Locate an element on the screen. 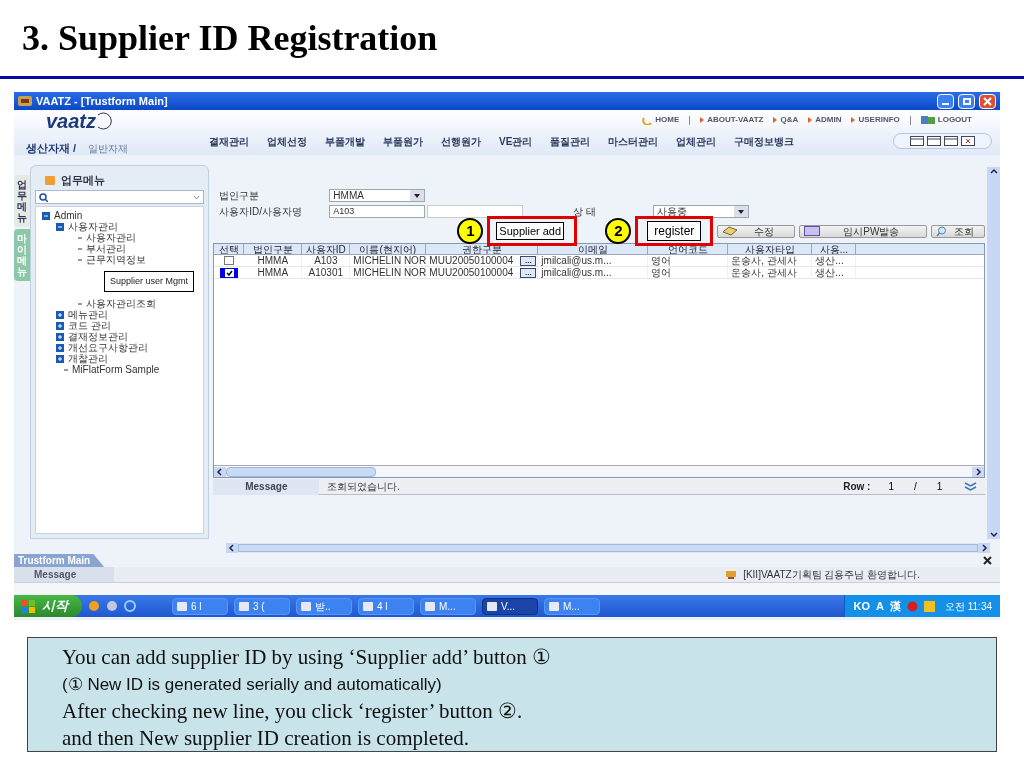 The image size is (1024, 768). clock: 오전 11:34 is located at coordinates (968, 606).